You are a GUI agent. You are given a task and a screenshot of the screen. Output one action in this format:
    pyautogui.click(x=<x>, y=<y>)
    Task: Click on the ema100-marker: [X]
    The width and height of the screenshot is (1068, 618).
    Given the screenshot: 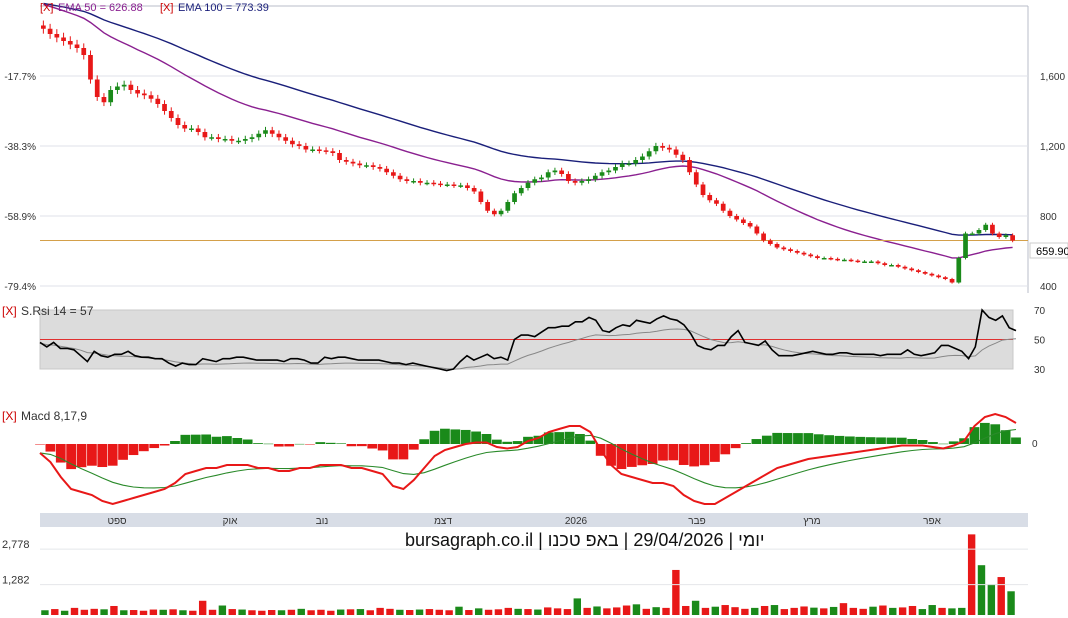 What is the action you would take?
    pyautogui.click(x=166, y=8)
    